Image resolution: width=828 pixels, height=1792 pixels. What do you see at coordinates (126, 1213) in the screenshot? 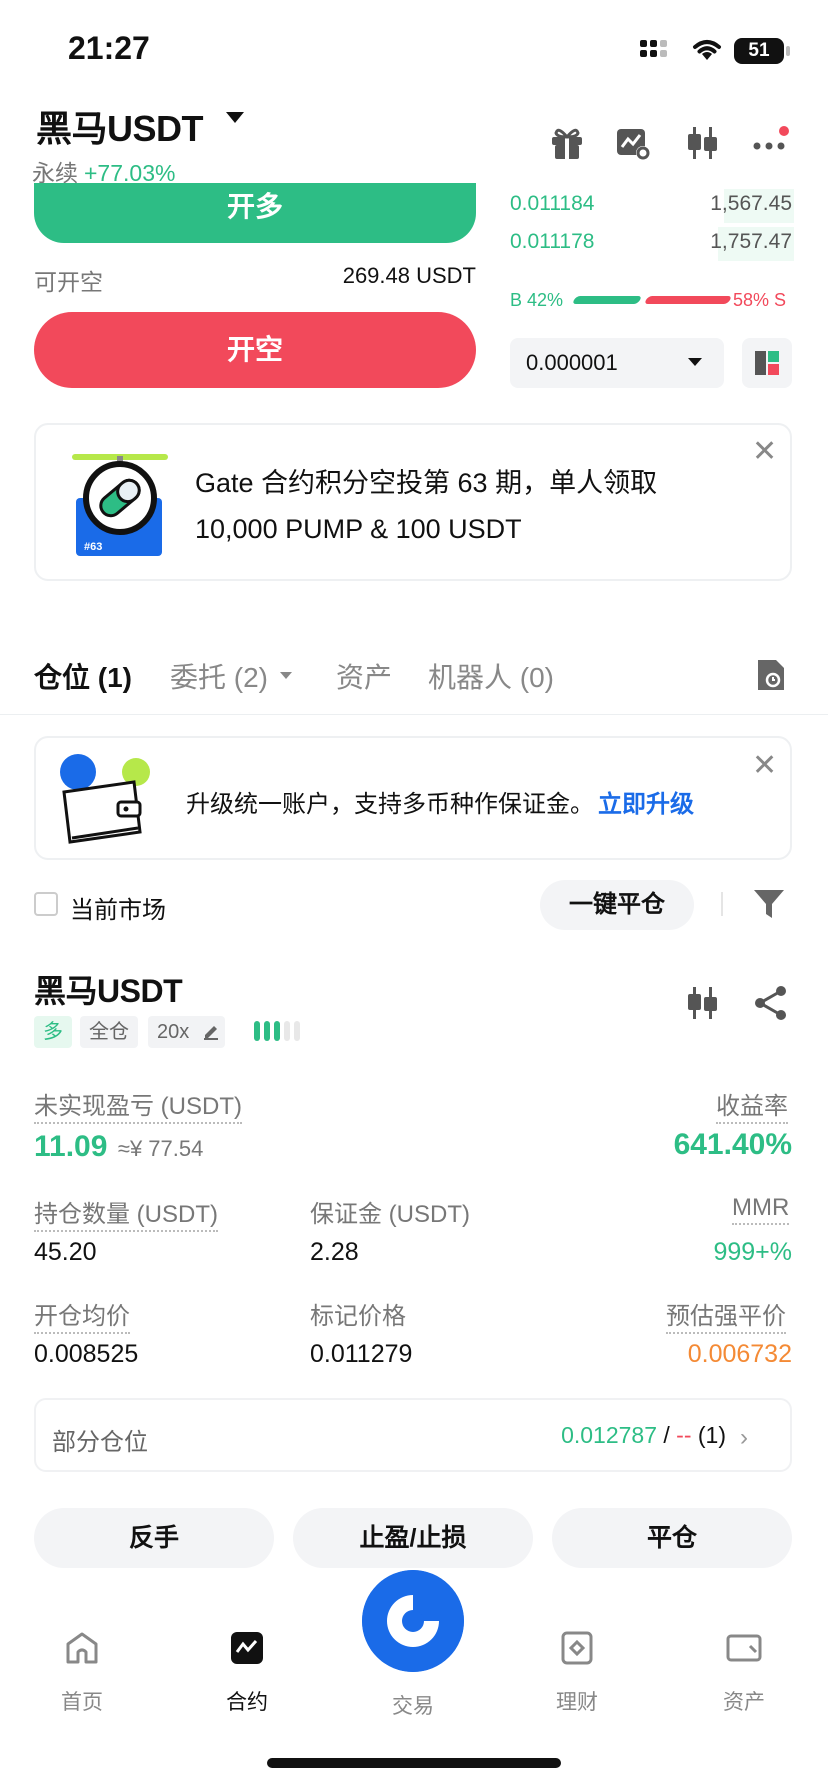
I see `position-size-label: 持仓数量 (USDT)` at bounding box center [126, 1213].